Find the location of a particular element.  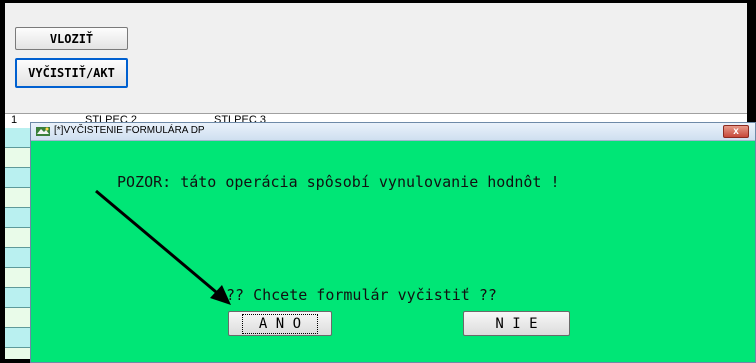

dialog-title: [*]VYČISTENIE FORMULÁRA DP is located at coordinates (129, 130).